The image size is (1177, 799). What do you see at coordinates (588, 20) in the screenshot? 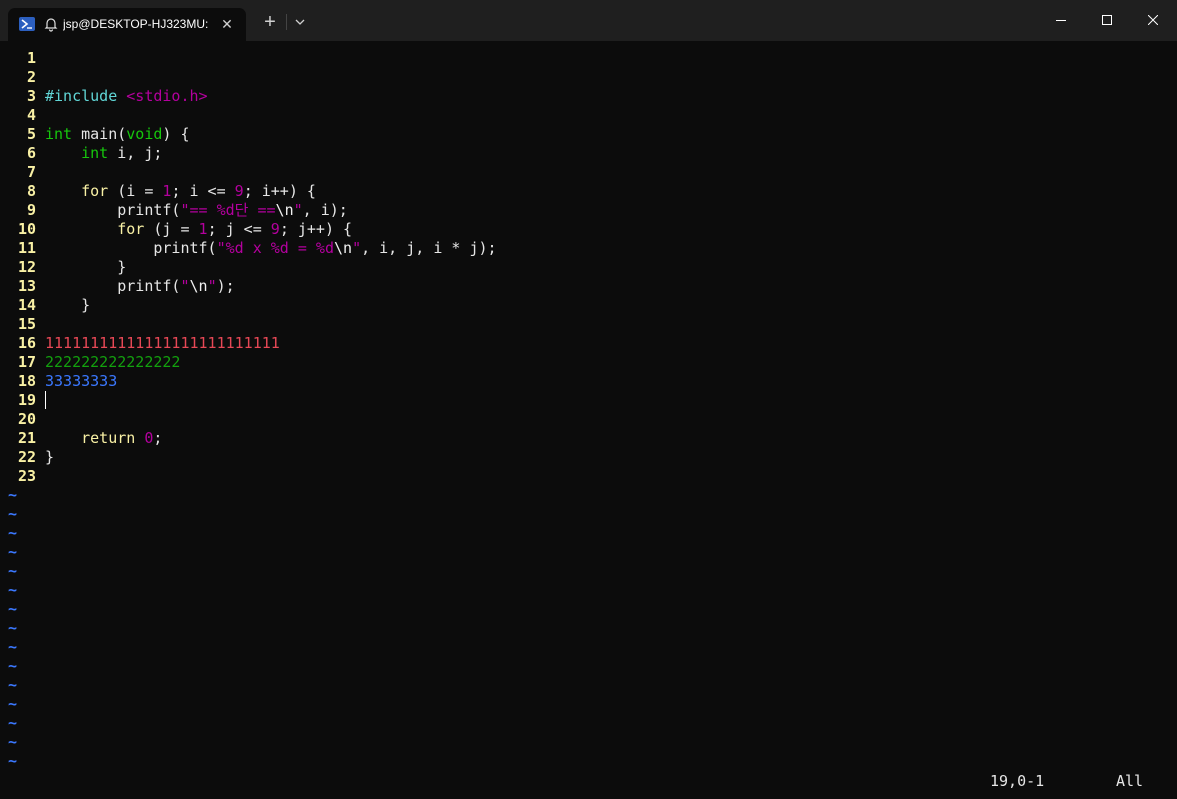
I see `title-bar: jsp@DESKTOP-HJ323MU: ✕ +` at bounding box center [588, 20].